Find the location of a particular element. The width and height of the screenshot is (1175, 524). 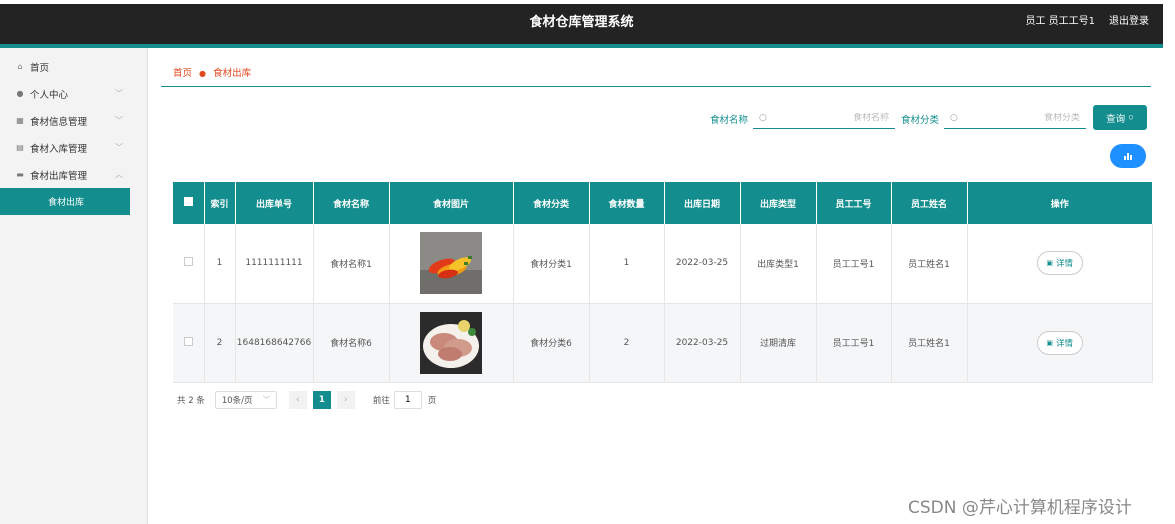

current-user: 员工 员工工号1 is located at coordinates (1060, 21).